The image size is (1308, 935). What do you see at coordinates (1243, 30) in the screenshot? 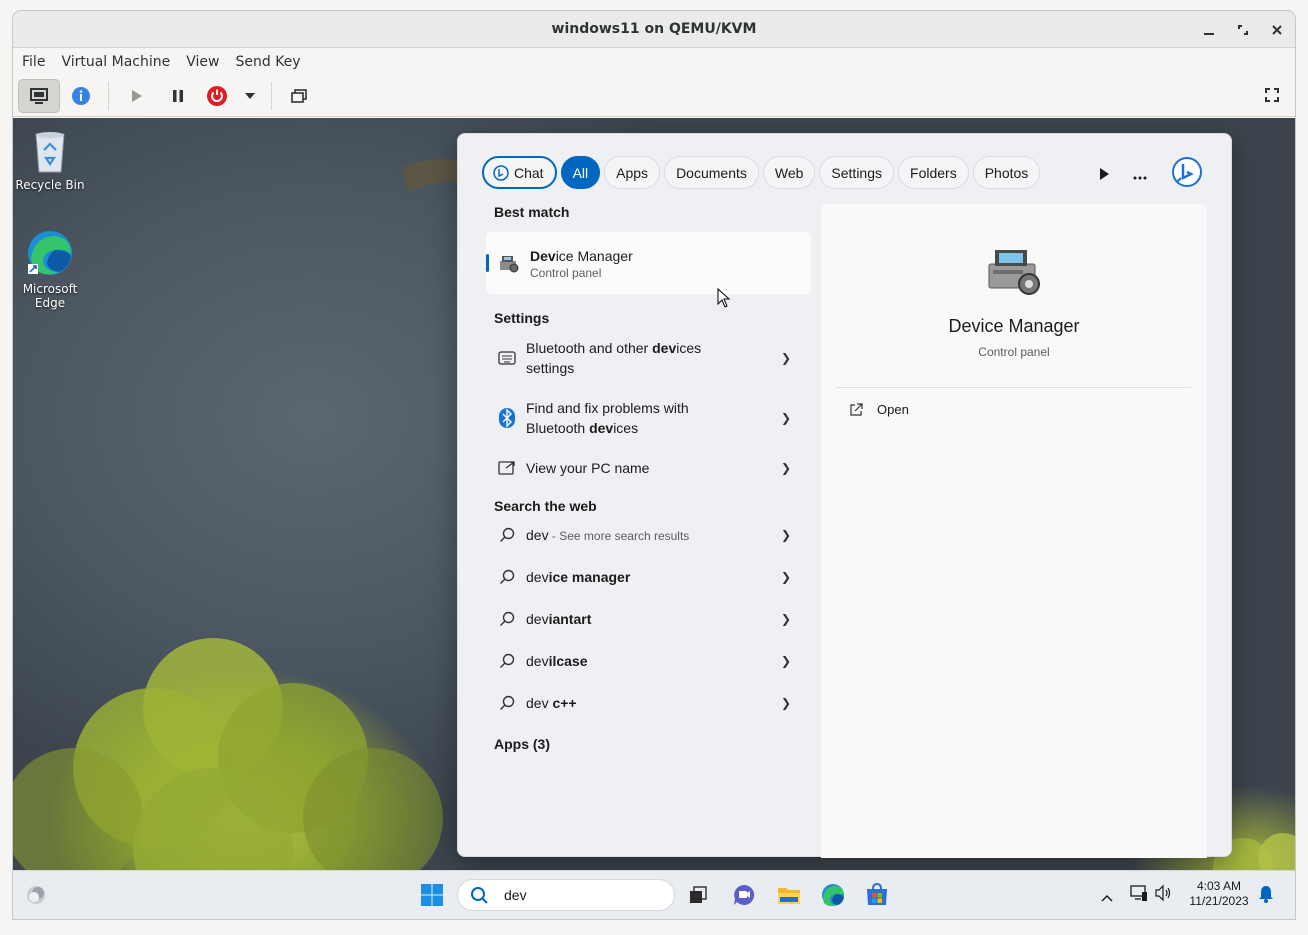
I see `maximize-button` at bounding box center [1243, 30].